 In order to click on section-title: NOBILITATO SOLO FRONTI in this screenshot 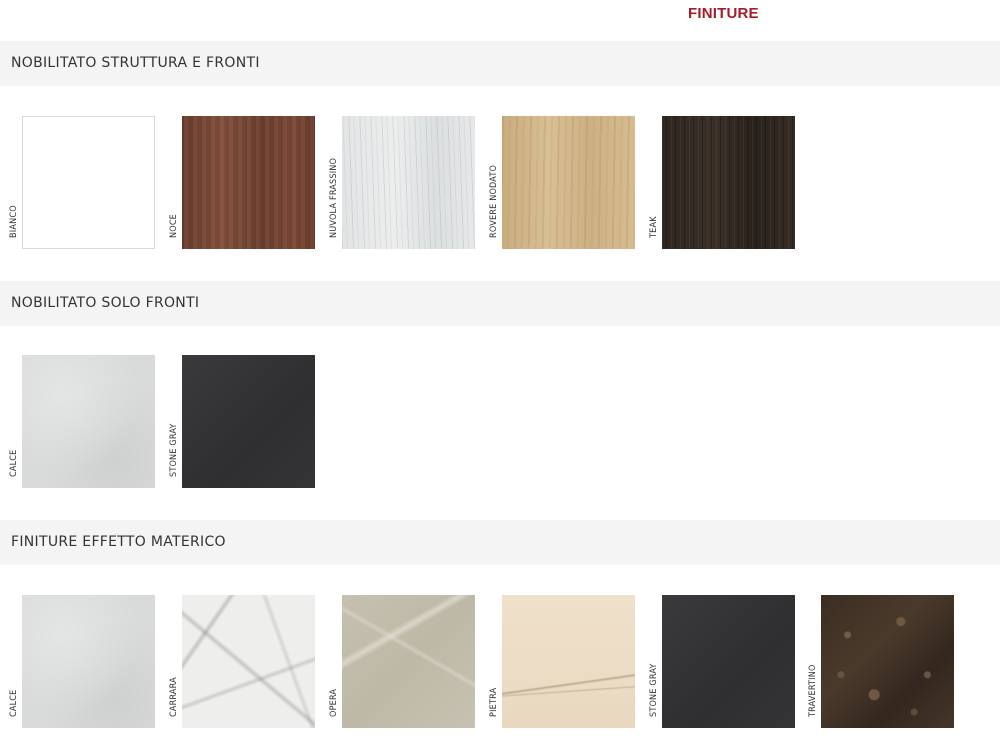, I will do `click(105, 303)`.